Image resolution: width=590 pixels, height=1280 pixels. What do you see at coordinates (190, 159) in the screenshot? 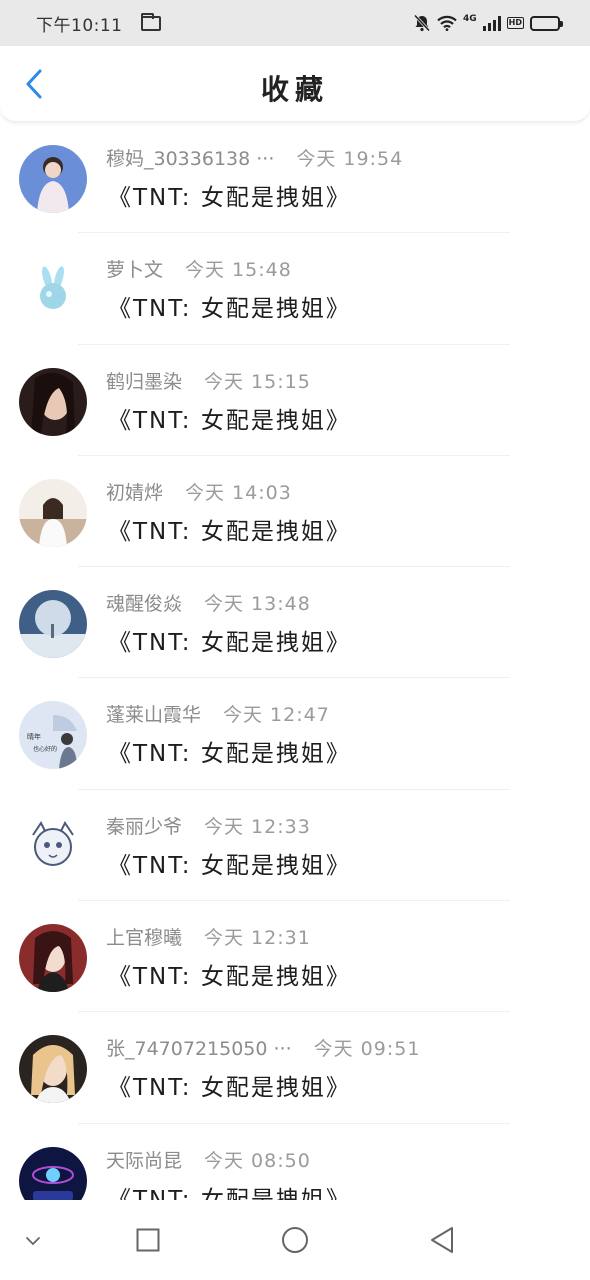
I see `username: 穆妈_30336138 ···` at bounding box center [190, 159].